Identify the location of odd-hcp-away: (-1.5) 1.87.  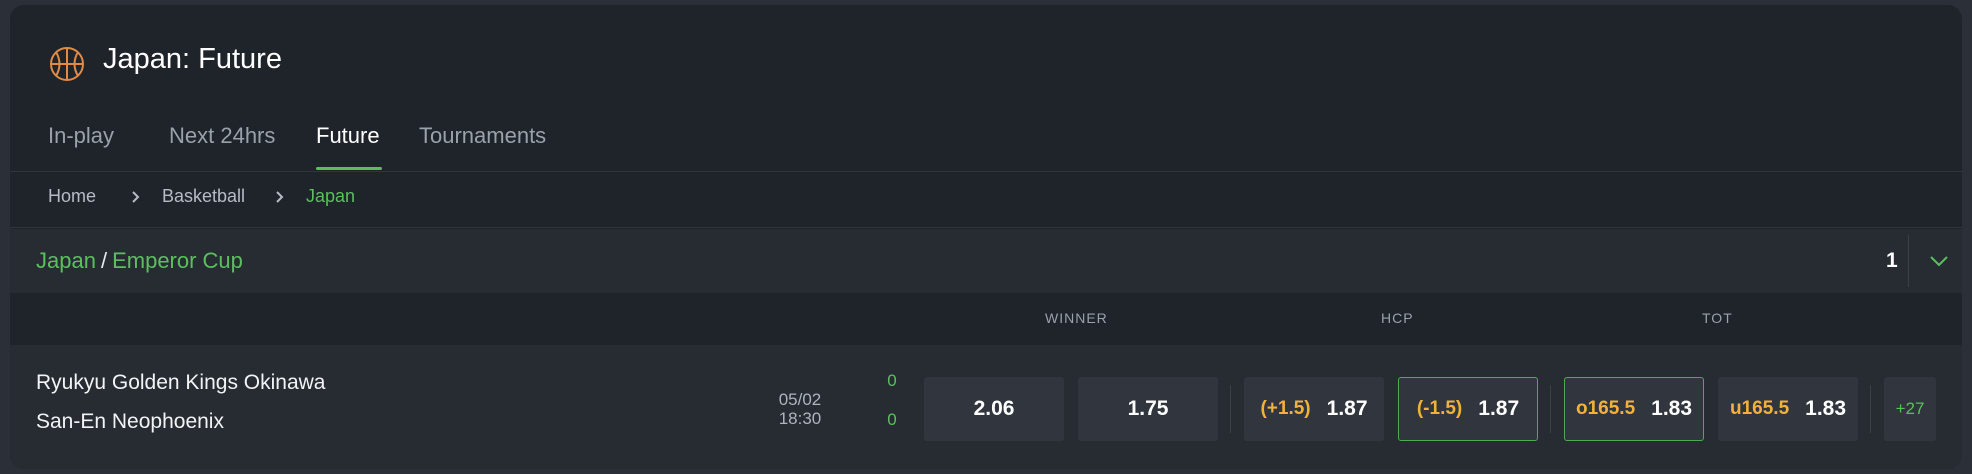
(1468, 409).